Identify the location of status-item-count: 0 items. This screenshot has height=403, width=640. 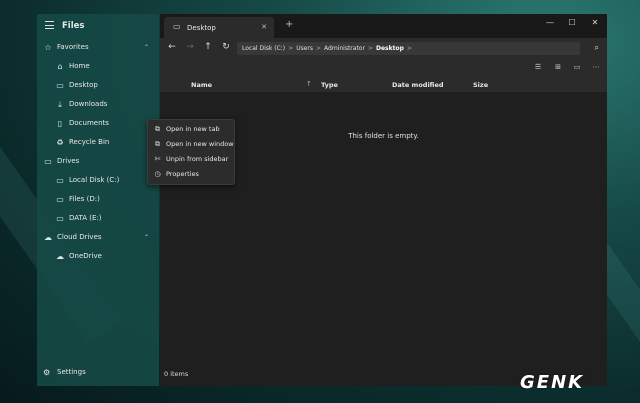
(176, 374).